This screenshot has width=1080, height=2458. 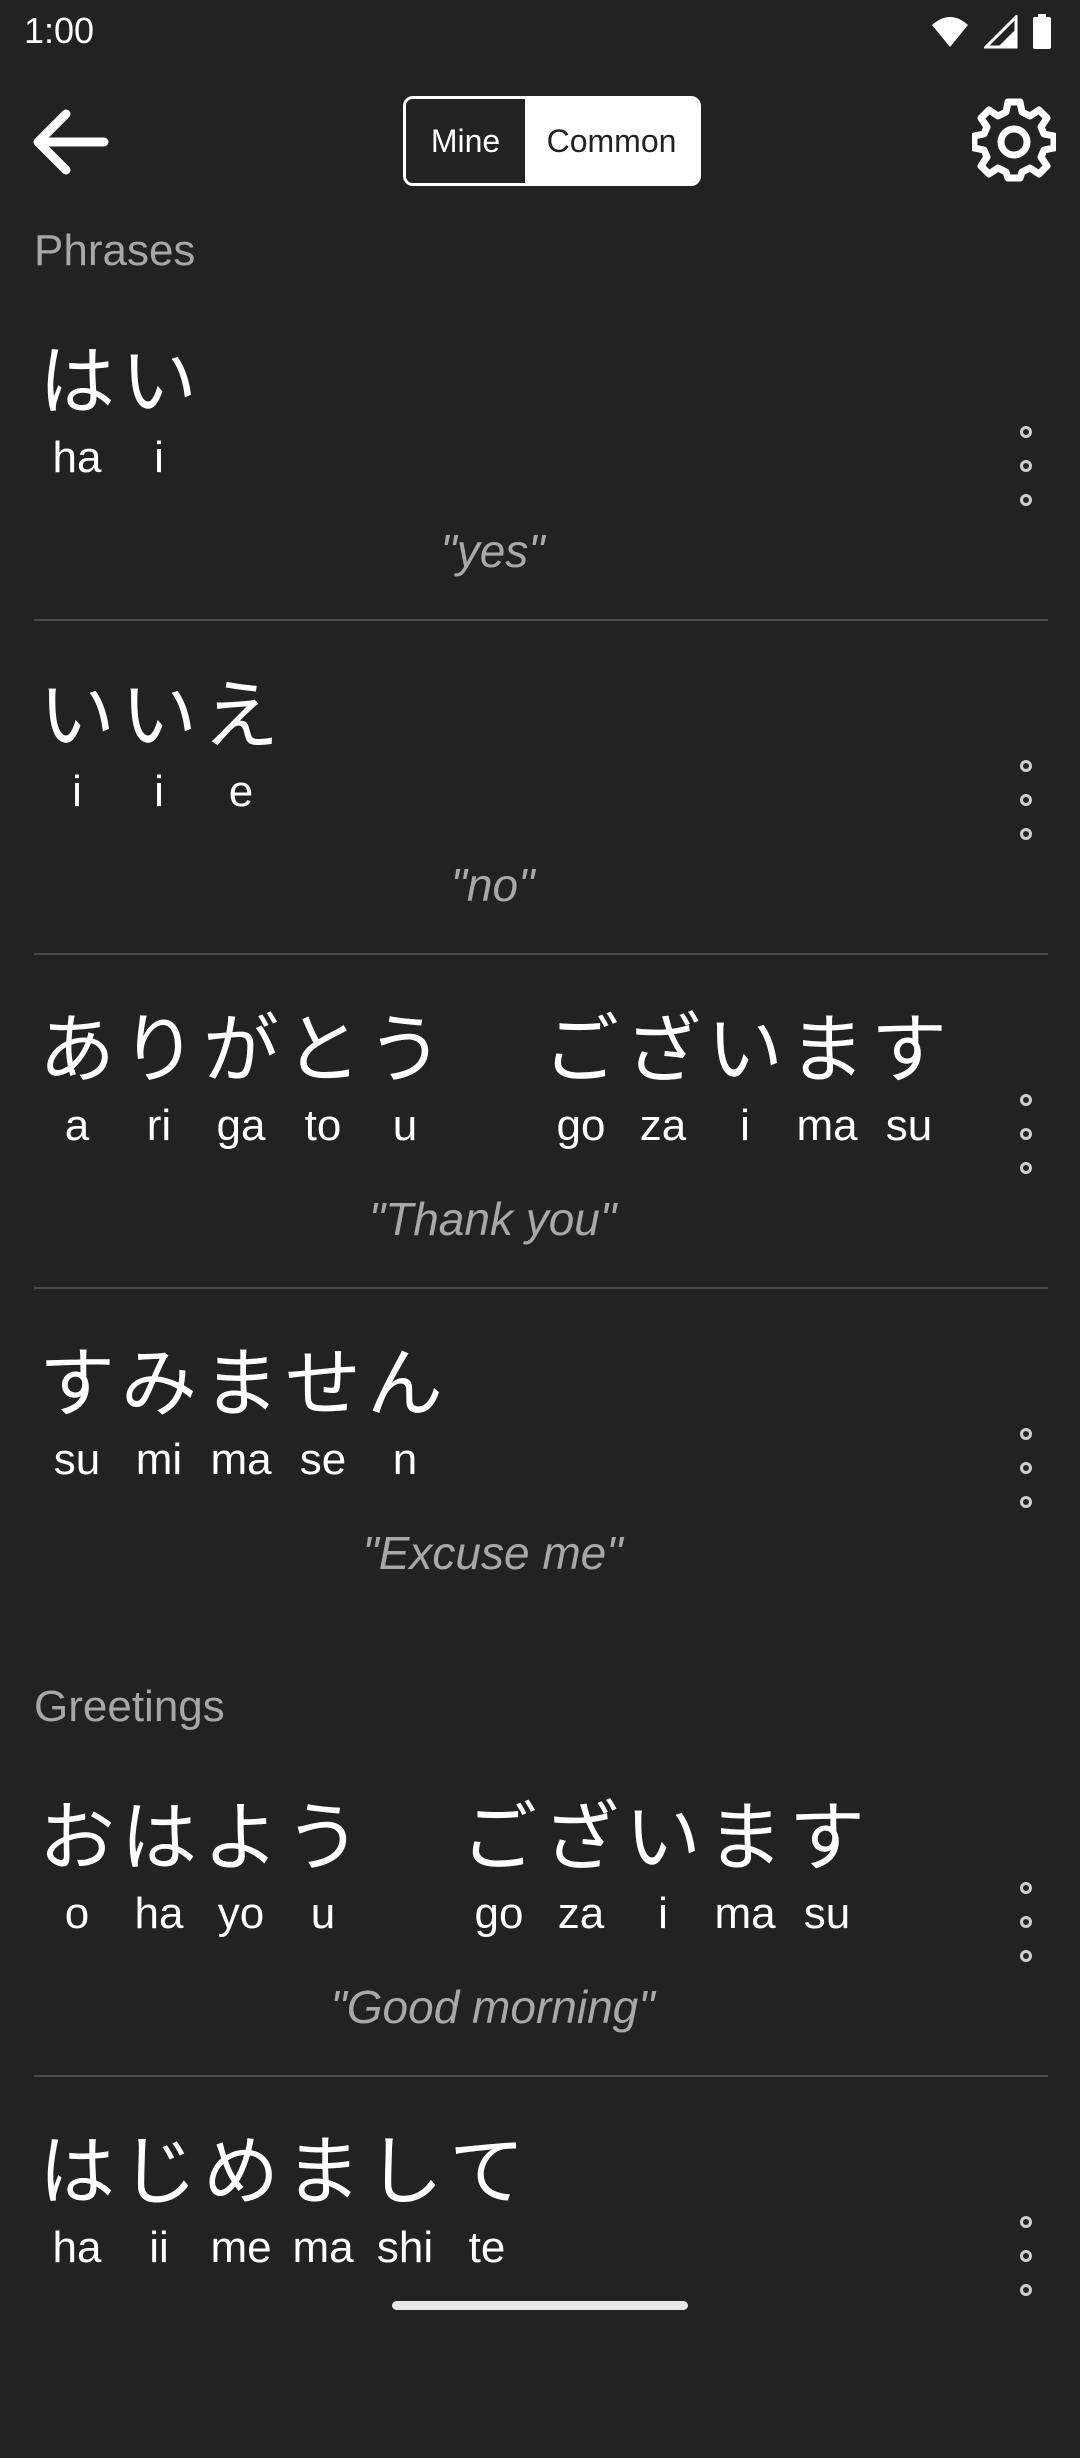 I want to click on phrase-translation: "Excuse me", so click(x=492, y=1553).